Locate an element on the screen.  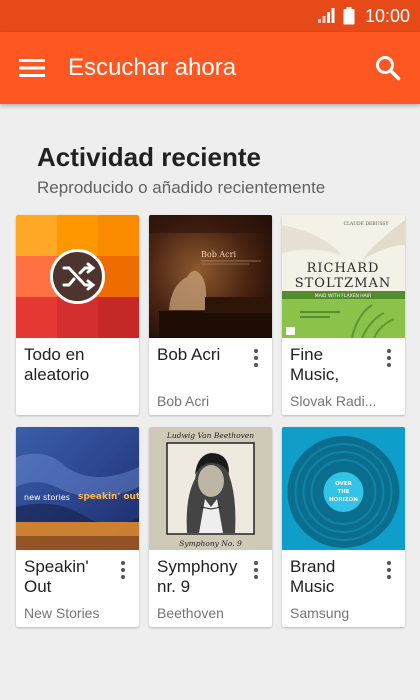
search-button is located at coordinates (388, 68).